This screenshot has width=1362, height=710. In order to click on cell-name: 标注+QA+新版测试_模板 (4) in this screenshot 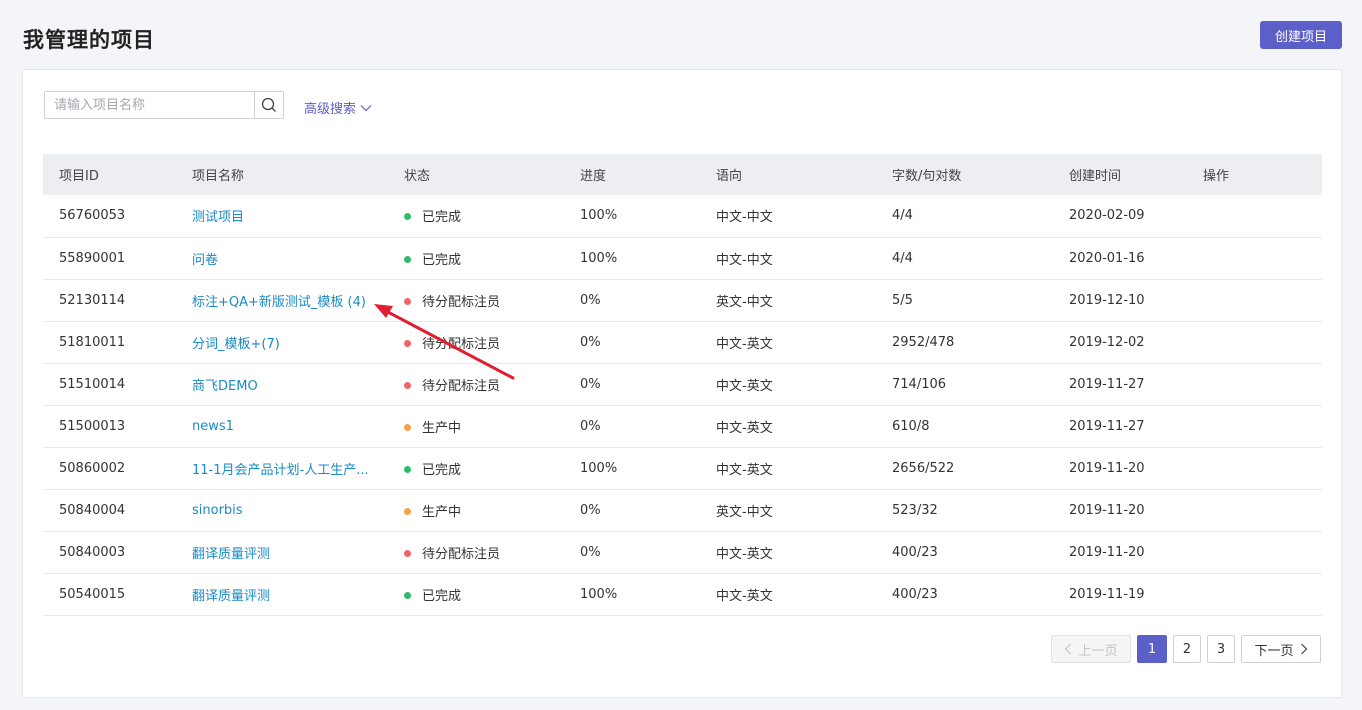, I will do `click(282, 300)`.